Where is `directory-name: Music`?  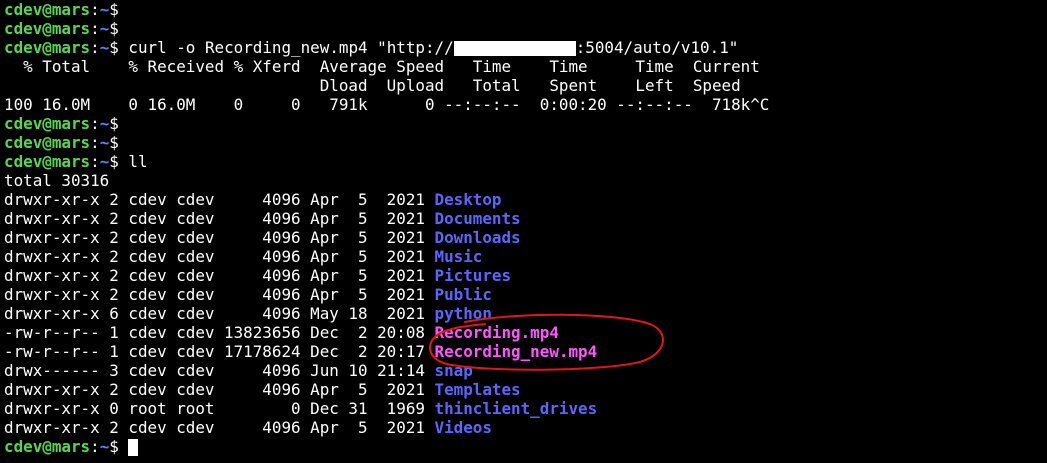
directory-name: Music is located at coordinates (458, 256).